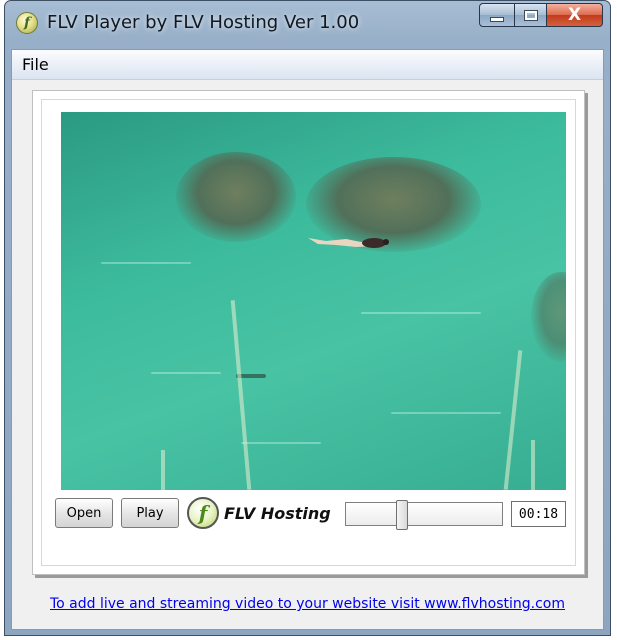 The image size is (617, 640). Describe the element at coordinates (402, 515) in the screenshot. I see `seek-slider-thumb` at that location.